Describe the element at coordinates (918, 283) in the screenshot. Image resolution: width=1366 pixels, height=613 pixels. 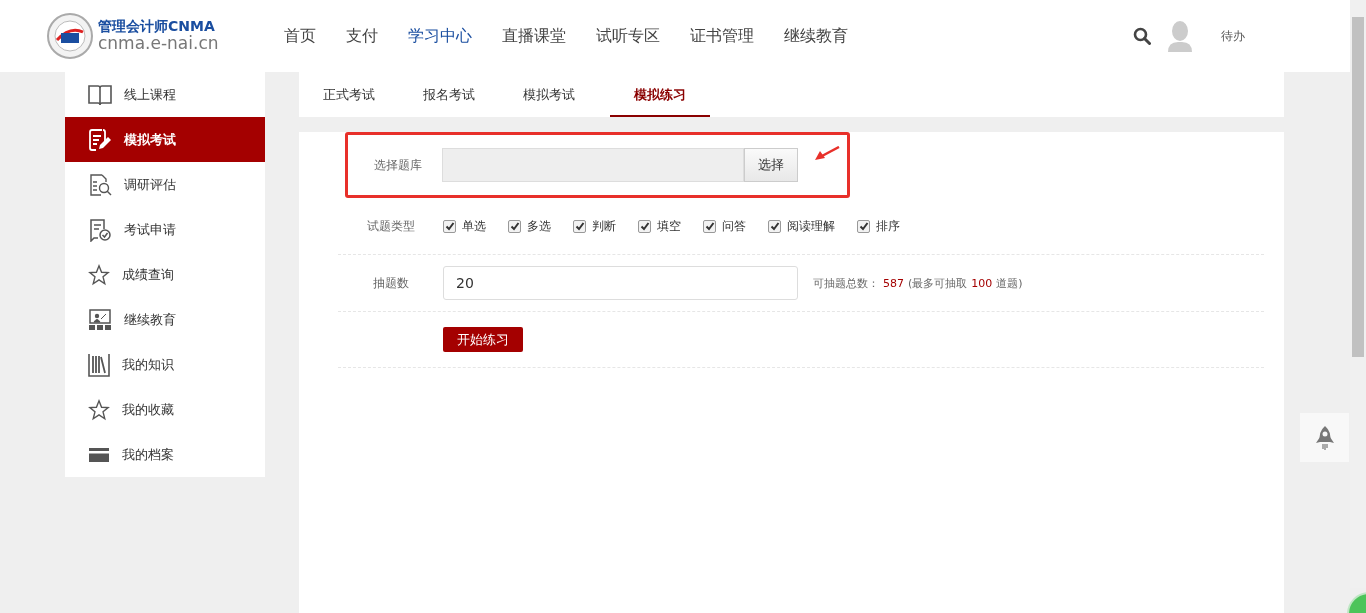
I see `count-note: 可抽题总数： 587 (最多可抽取 100 道题)` at that location.